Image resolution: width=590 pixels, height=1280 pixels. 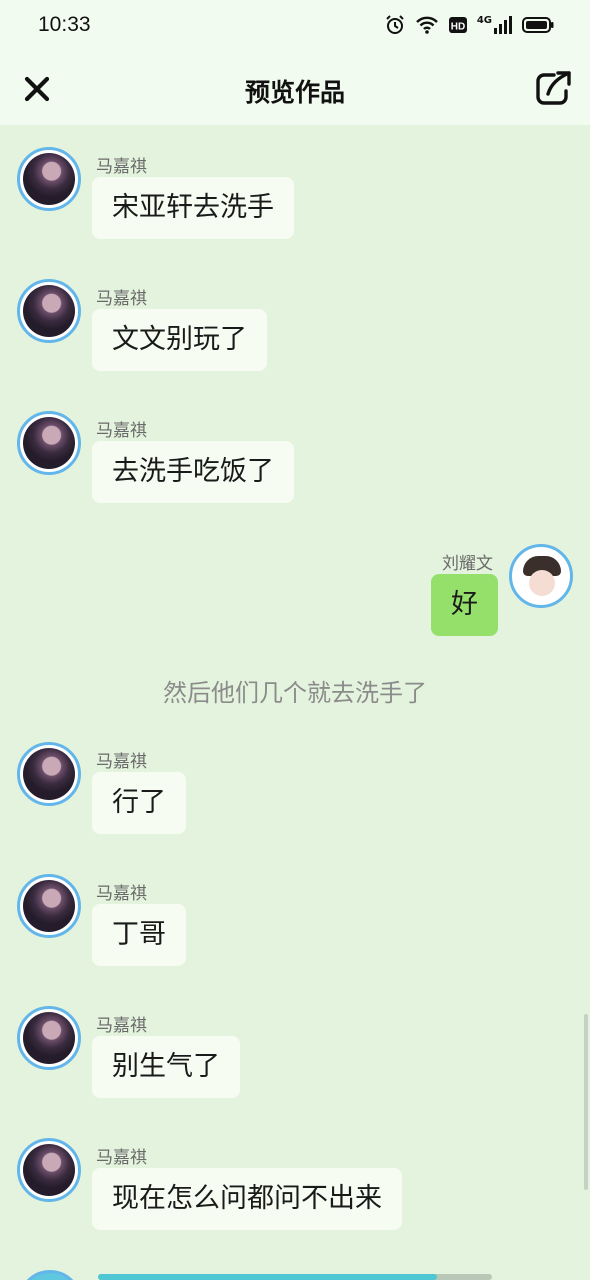 I want to click on status-time: 10:33, so click(x=64, y=24).